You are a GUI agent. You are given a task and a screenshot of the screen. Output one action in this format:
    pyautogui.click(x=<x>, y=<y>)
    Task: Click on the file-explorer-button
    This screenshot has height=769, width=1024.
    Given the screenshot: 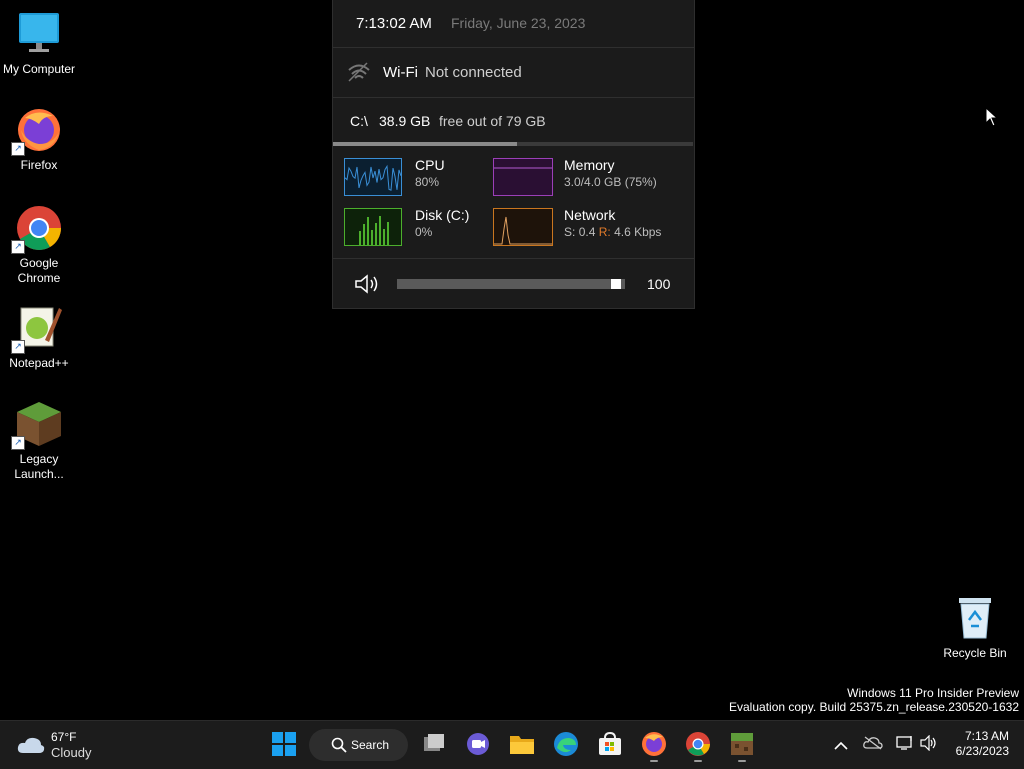 What is the action you would take?
    pyautogui.click(x=522, y=744)
    